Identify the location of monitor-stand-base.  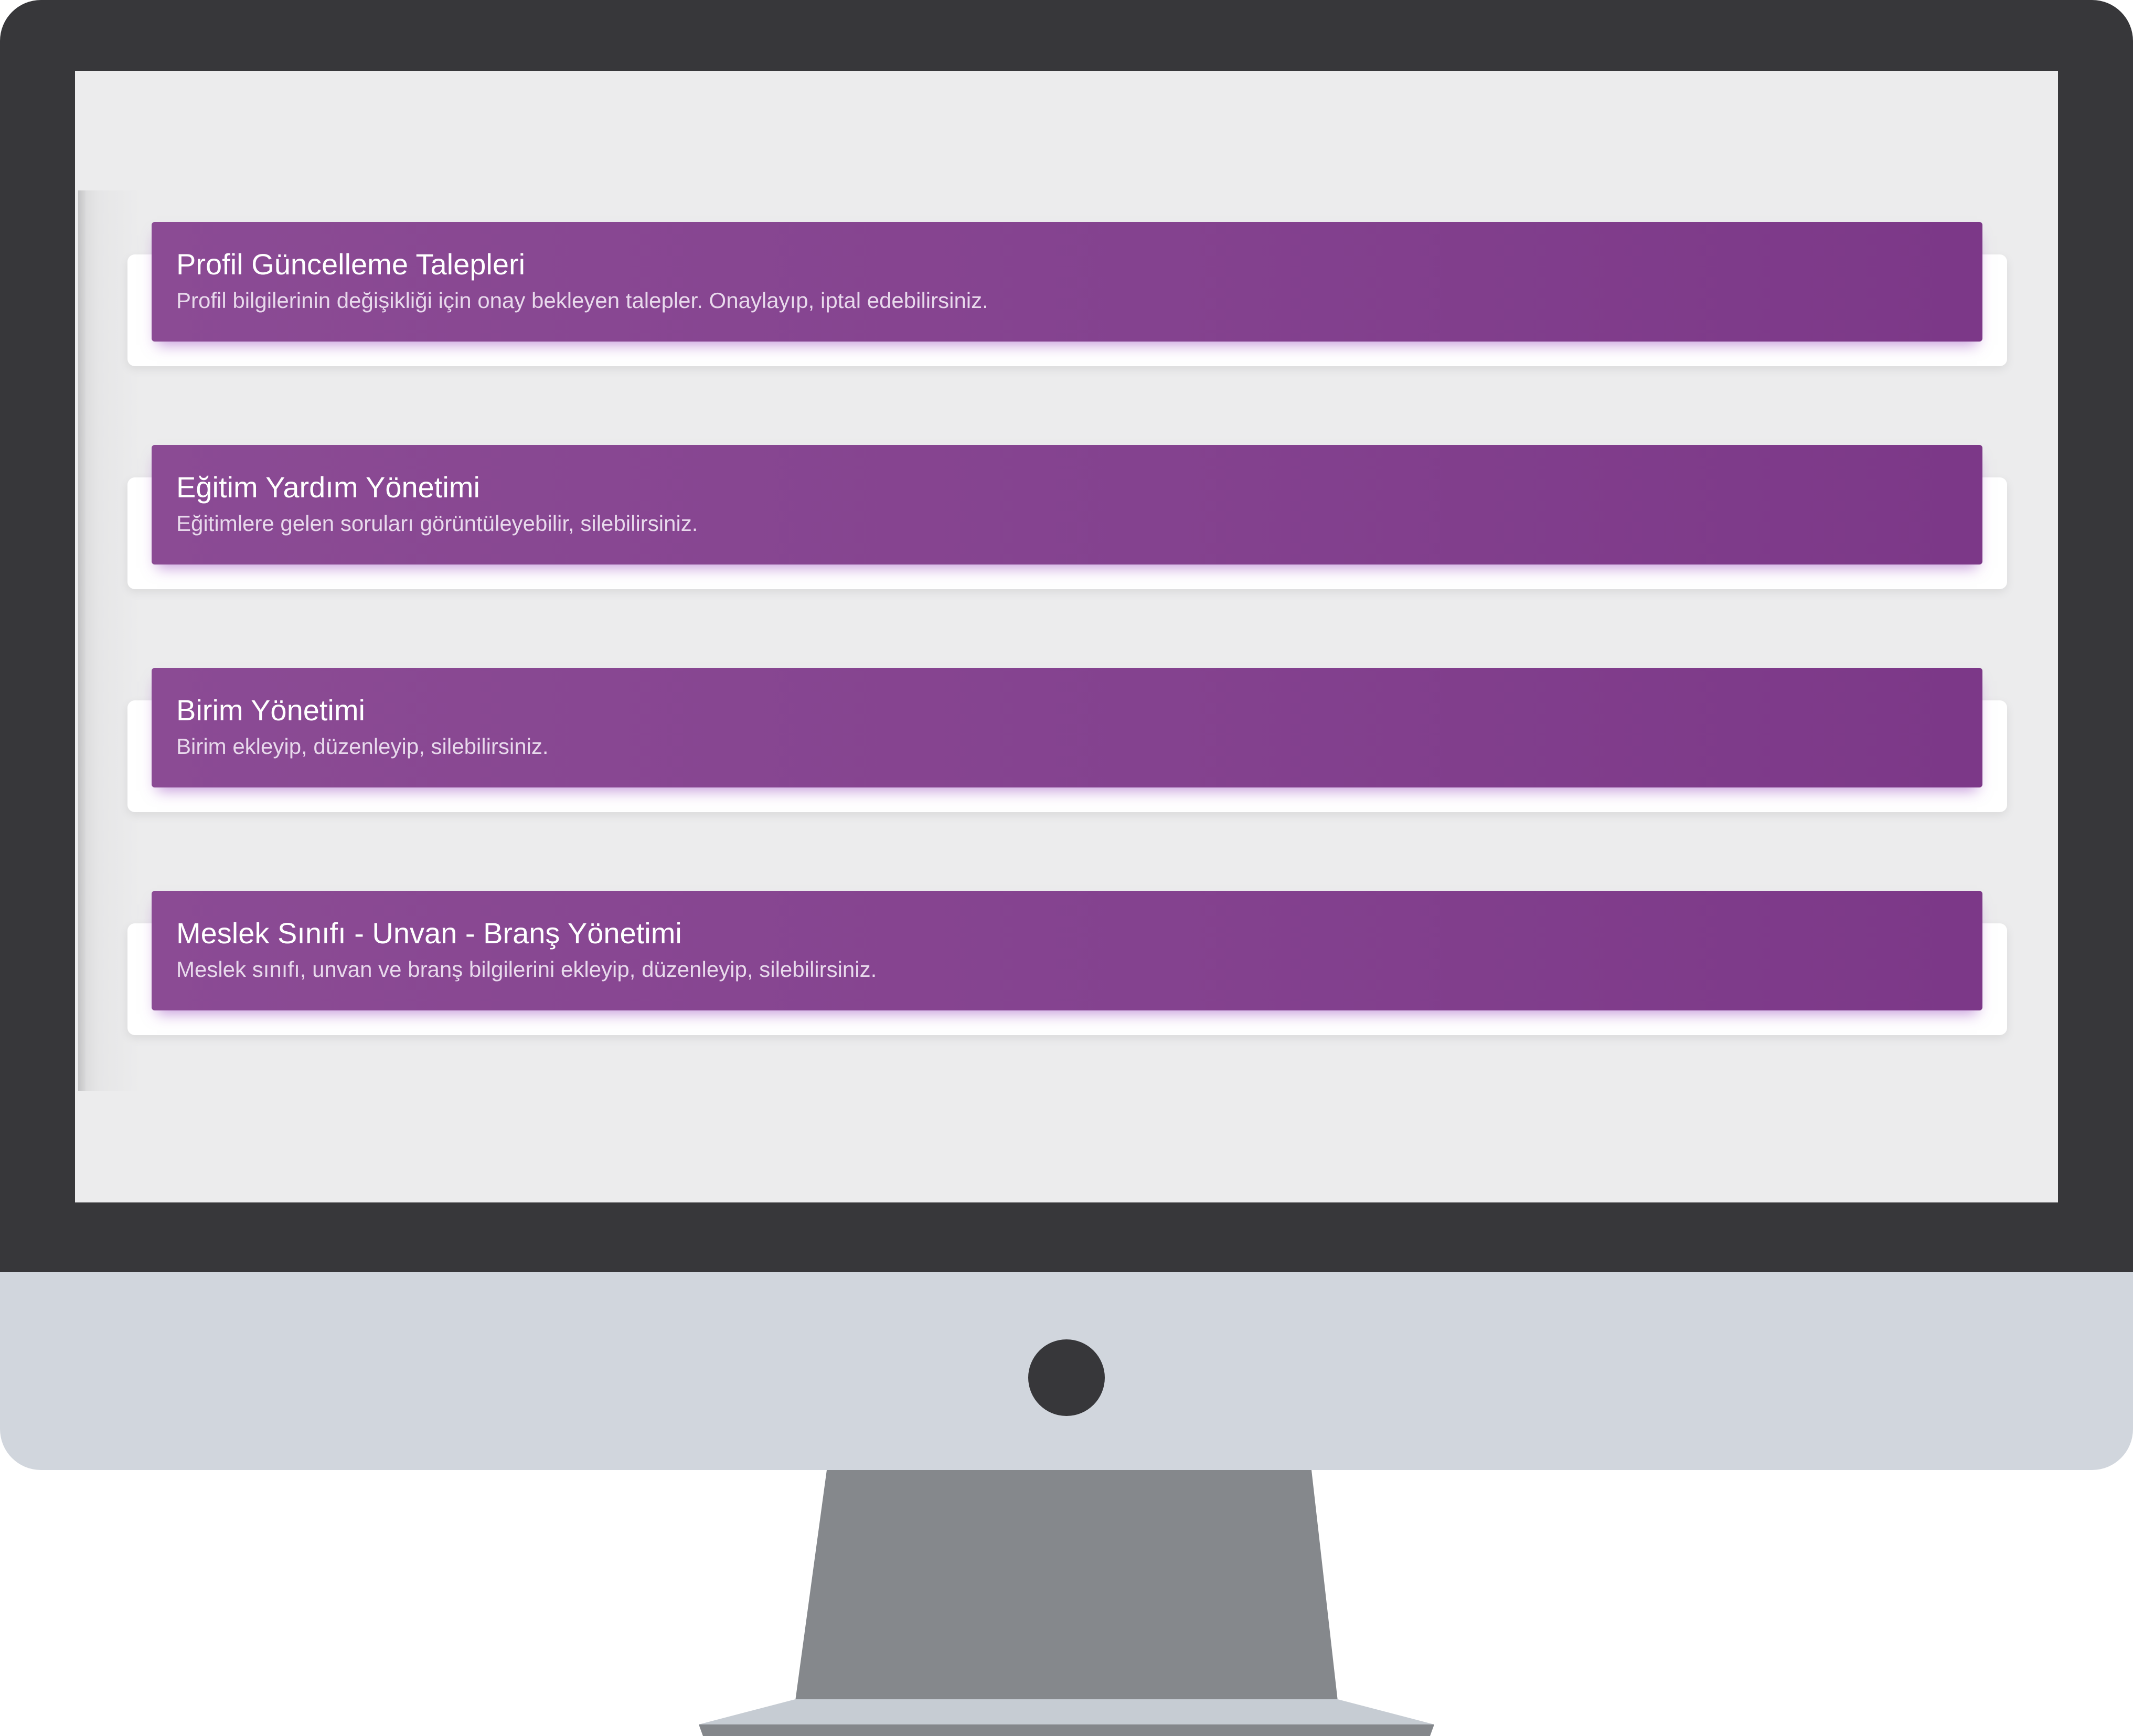
(1066, 1717).